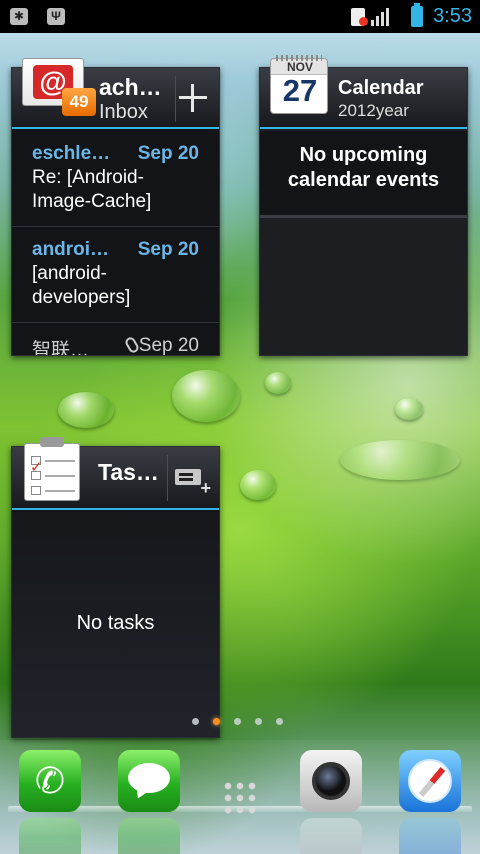 The image size is (480, 854). What do you see at coordinates (193, 98) in the screenshot?
I see `compose-button` at bounding box center [193, 98].